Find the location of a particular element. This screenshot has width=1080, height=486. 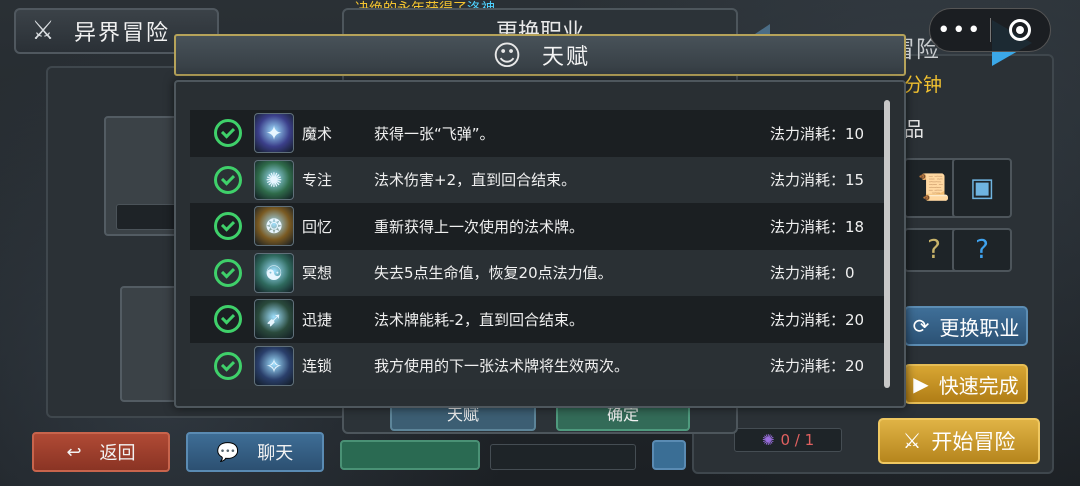

talent-name: 迅捷 is located at coordinates (317, 319).